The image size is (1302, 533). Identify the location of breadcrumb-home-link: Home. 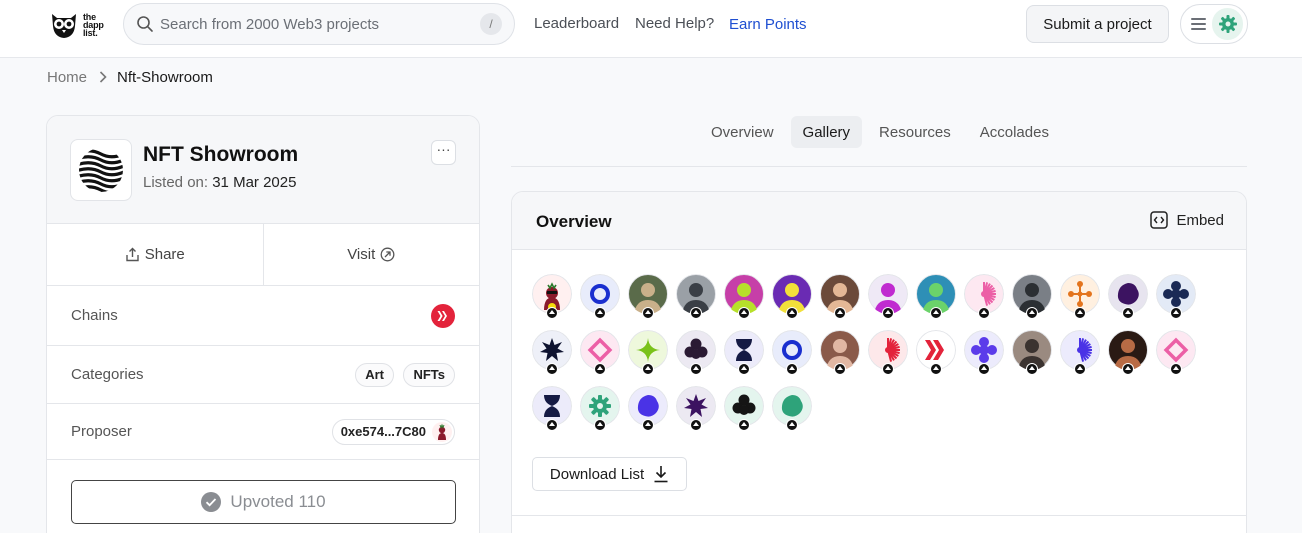
(67, 77).